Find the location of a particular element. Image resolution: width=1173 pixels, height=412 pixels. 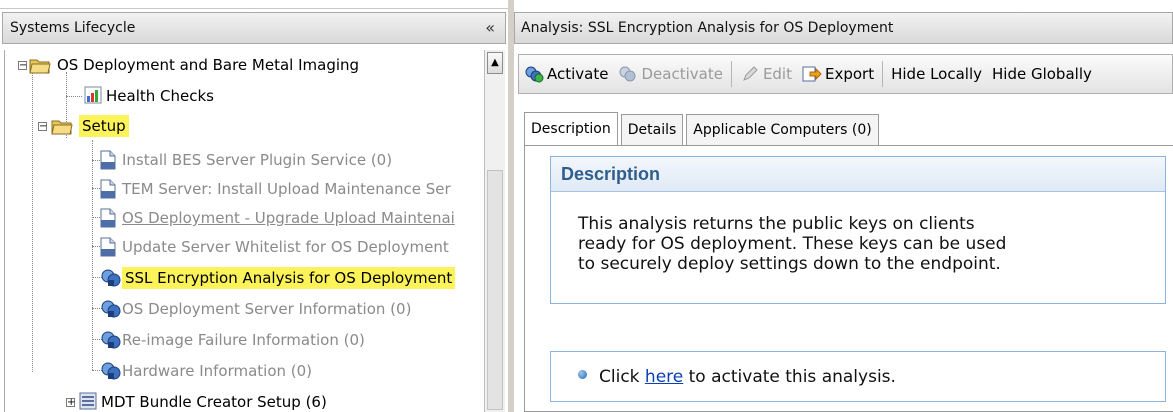

tree-node-label: Re-image Failure Information (0) is located at coordinates (243, 340).